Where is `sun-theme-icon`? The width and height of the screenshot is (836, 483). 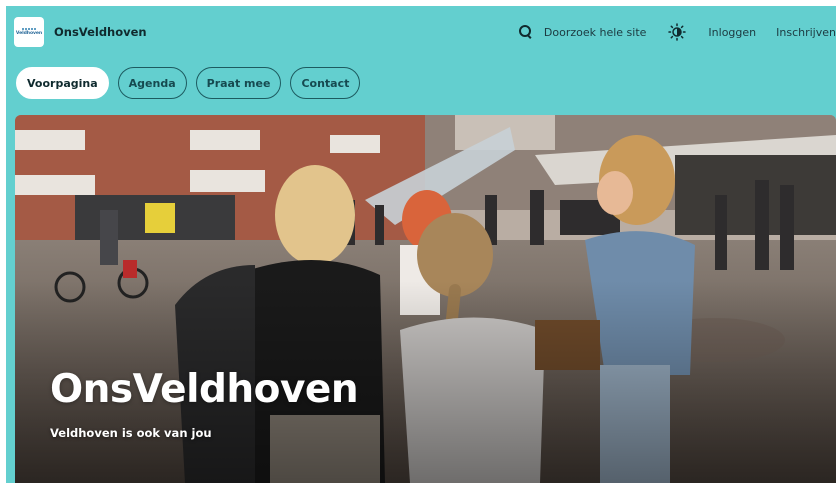
sun-theme-icon is located at coordinates (677, 32).